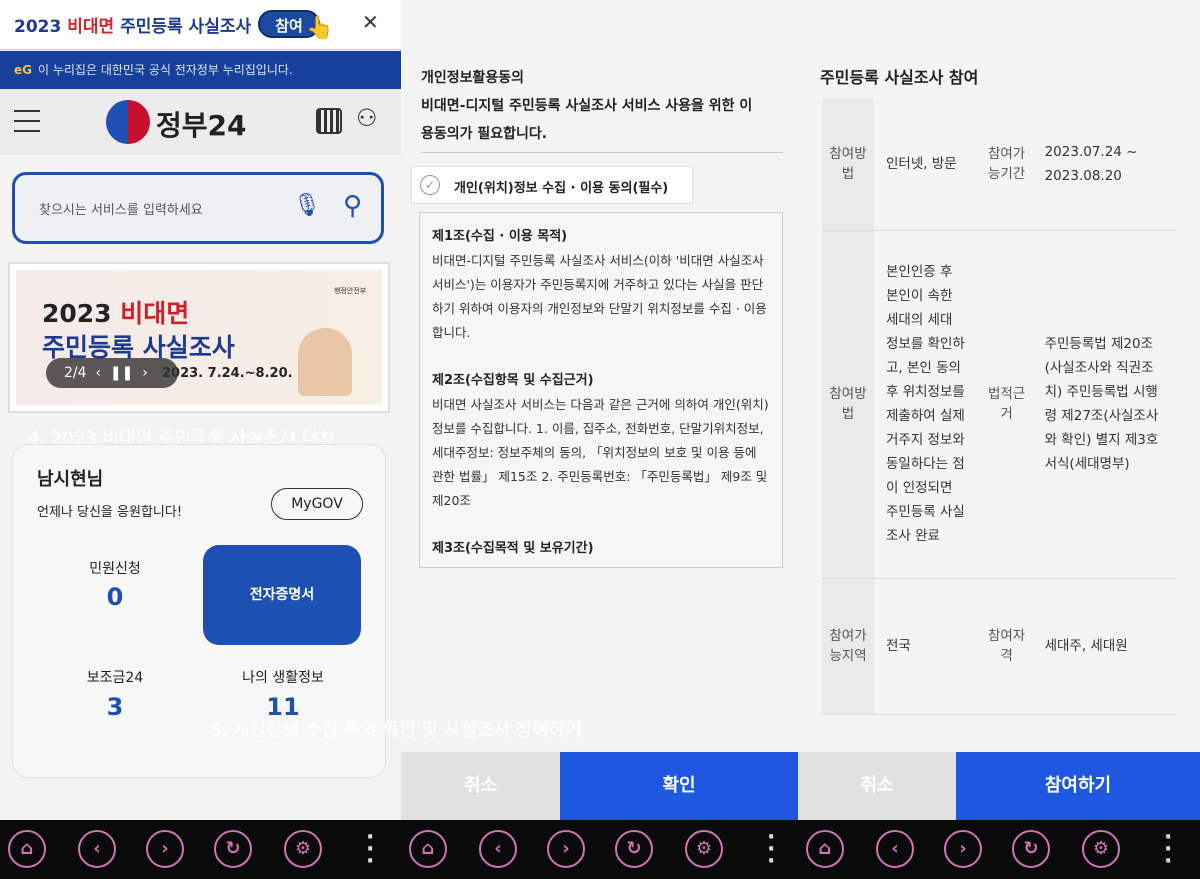 Image resolution: width=1200 pixels, height=879 pixels. I want to click on user-greeting: 언제나 당신을 응원합니다!, so click(110, 512).